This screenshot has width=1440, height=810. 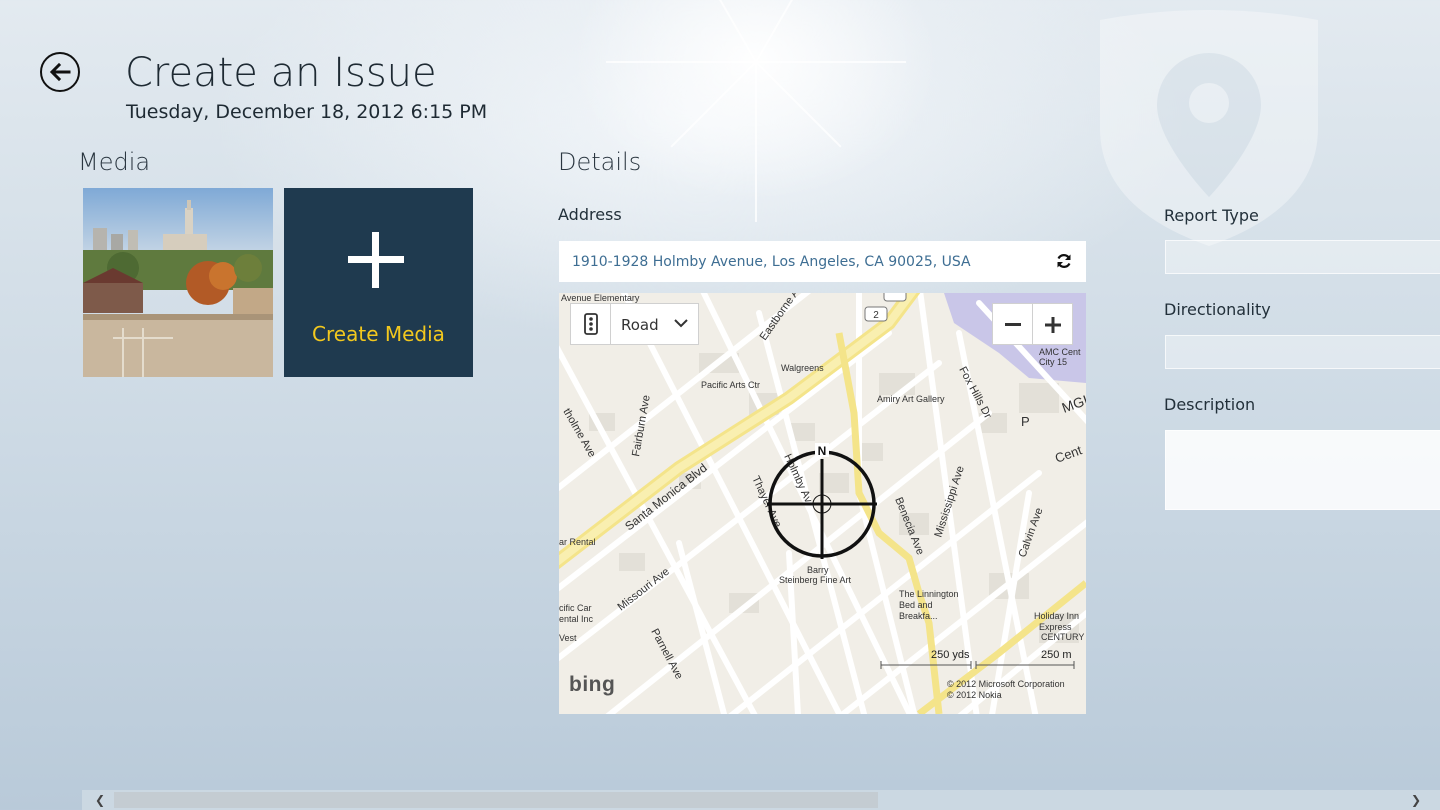 I want to click on back-button, so click(x=60, y=72).